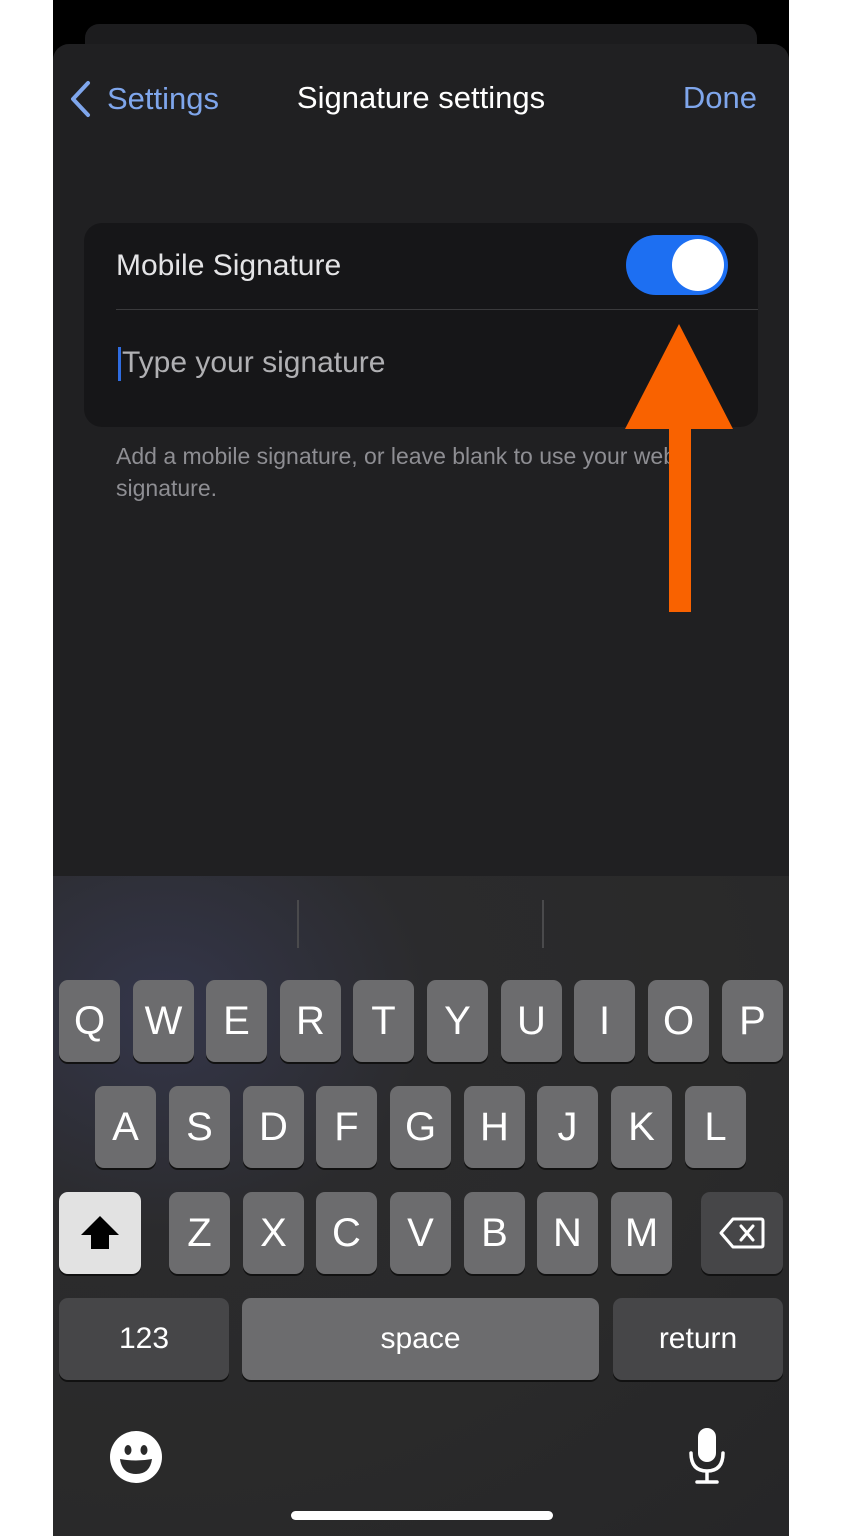 This screenshot has height=1536, width=864. What do you see at coordinates (310, 1021) in the screenshot?
I see `key-r: R` at bounding box center [310, 1021].